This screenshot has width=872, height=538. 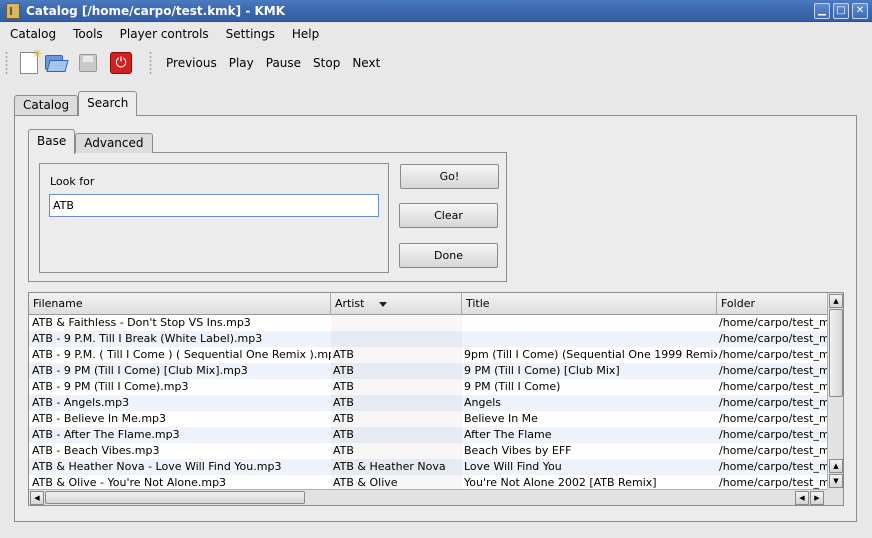 I want to click on close-button: ✕, so click(x=860, y=10).